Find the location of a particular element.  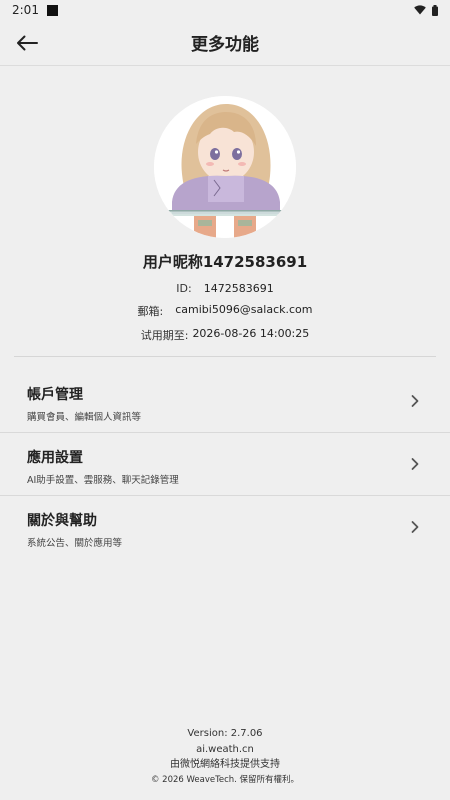

app-bar: 更多功能 is located at coordinates (225, 43).